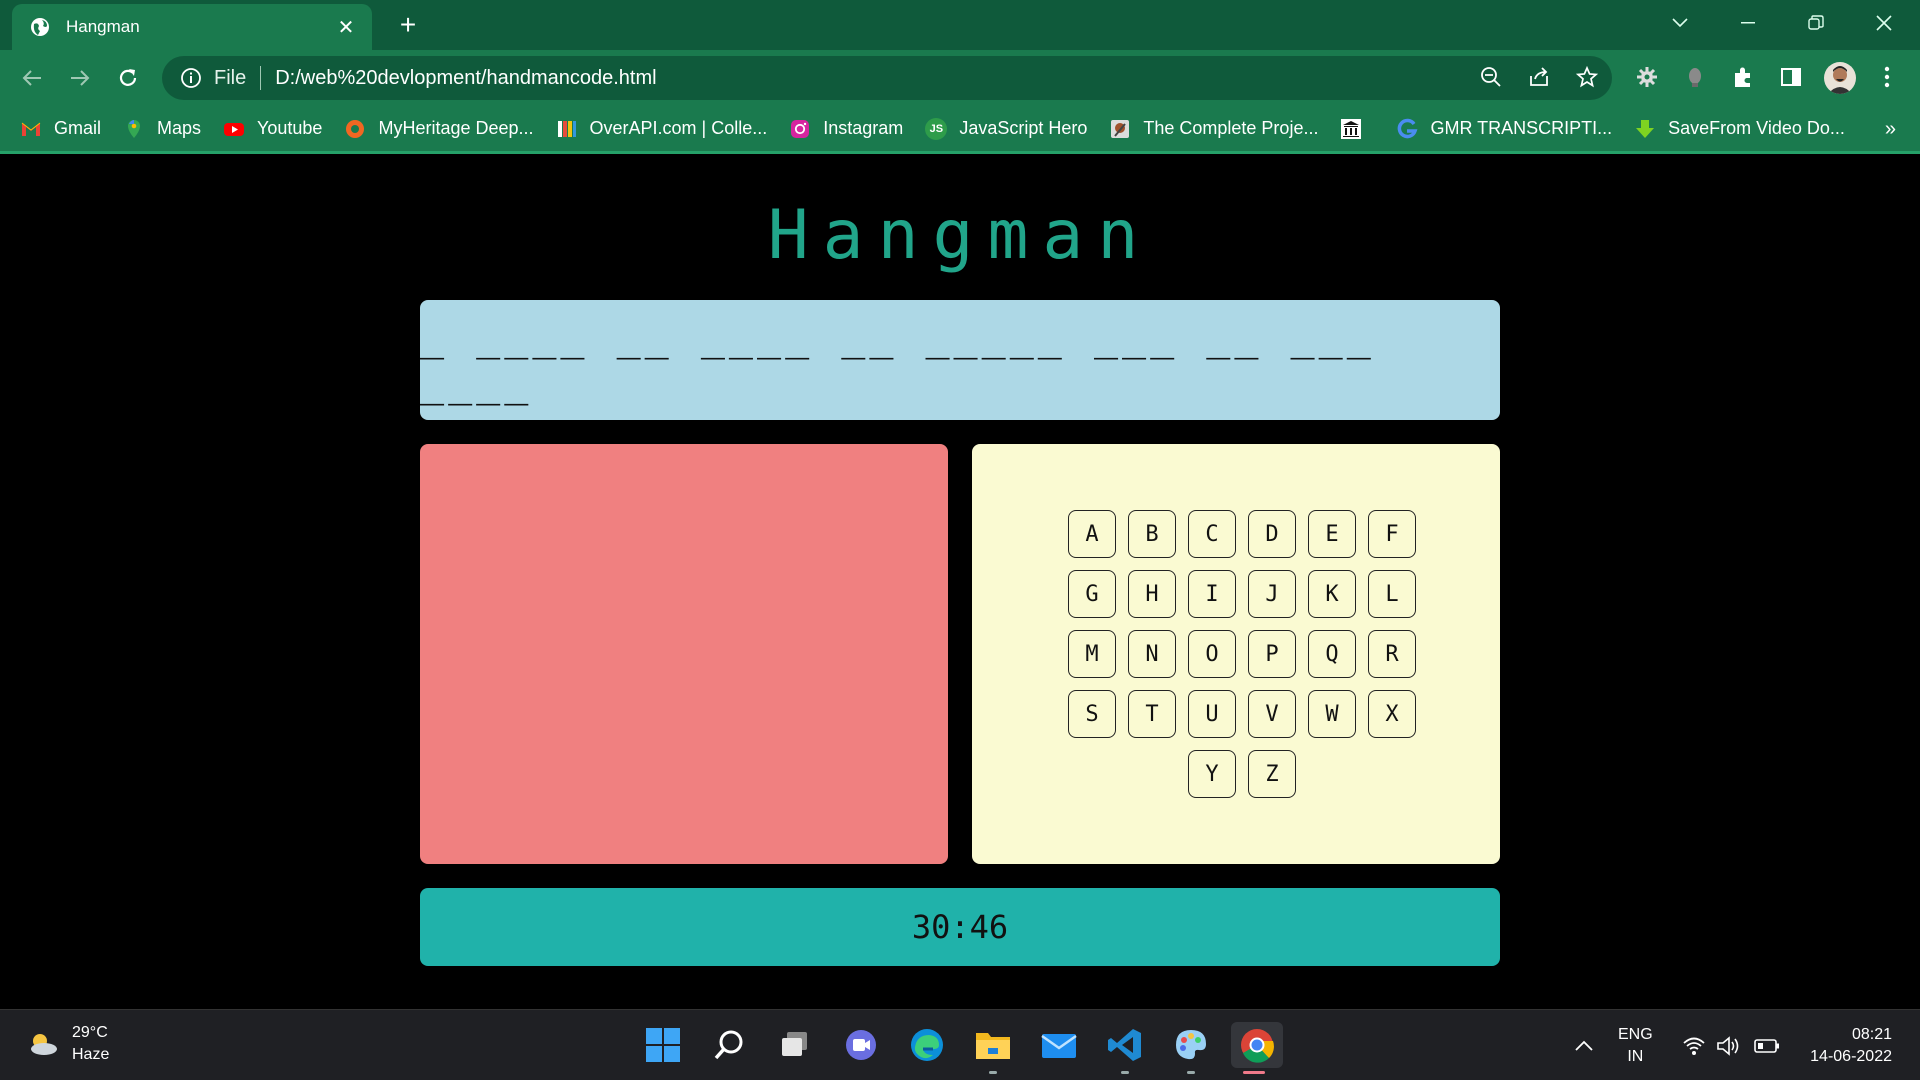 The width and height of the screenshot is (1920, 1080). What do you see at coordinates (346, 27) in the screenshot?
I see `tab-close-icon: ✕` at bounding box center [346, 27].